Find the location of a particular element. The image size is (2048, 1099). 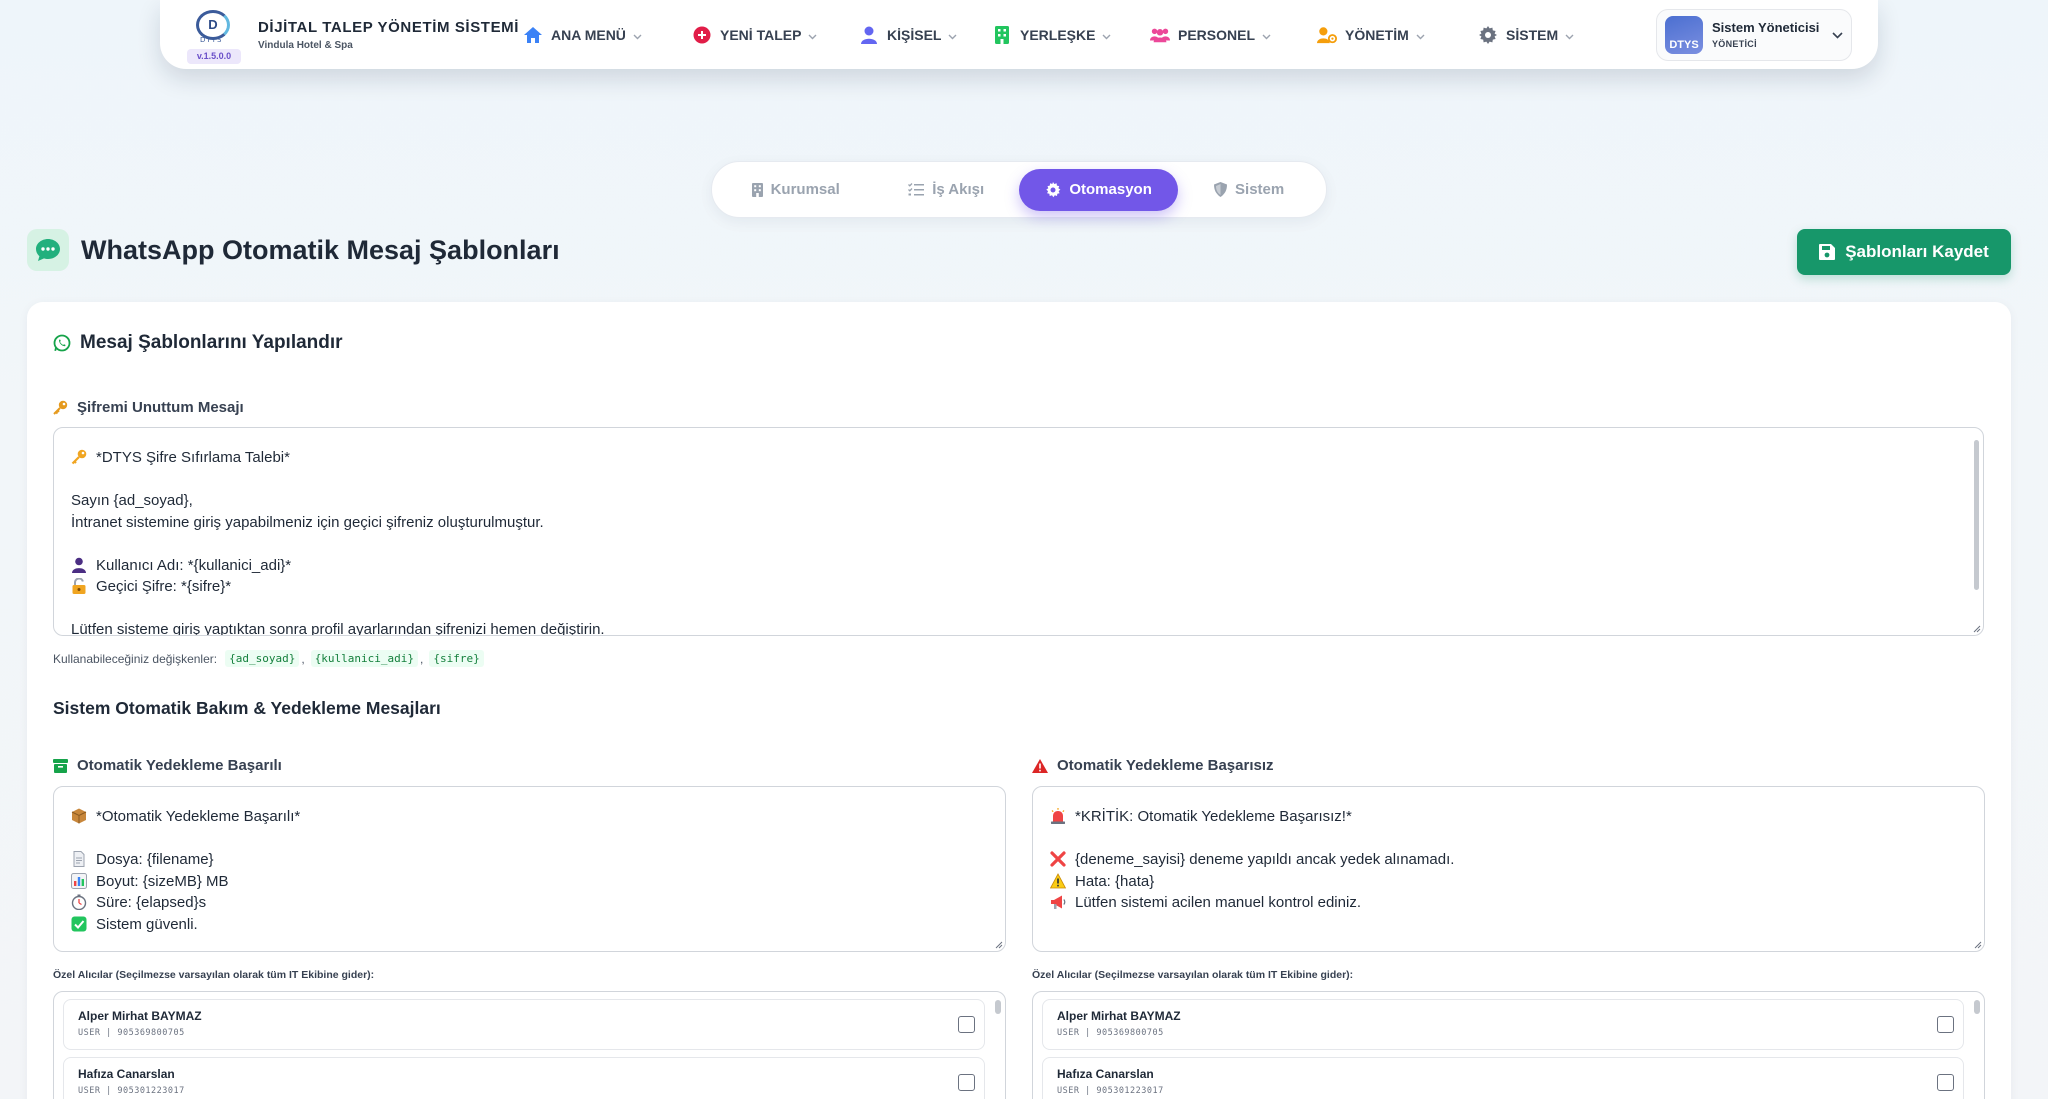

tab-label: İş Akışı is located at coordinates (958, 189).